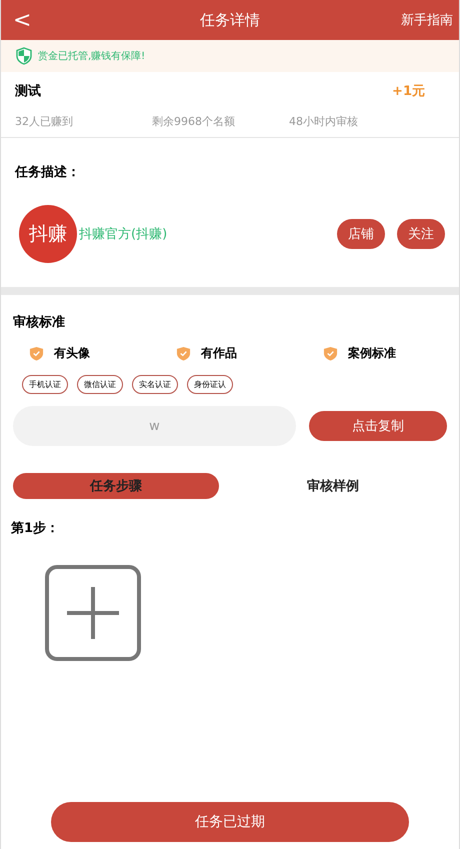 This screenshot has height=849, width=460. Describe the element at coordinates (45, 384) in the screenshot. I see `verification-tag: 手机认证` at that location.